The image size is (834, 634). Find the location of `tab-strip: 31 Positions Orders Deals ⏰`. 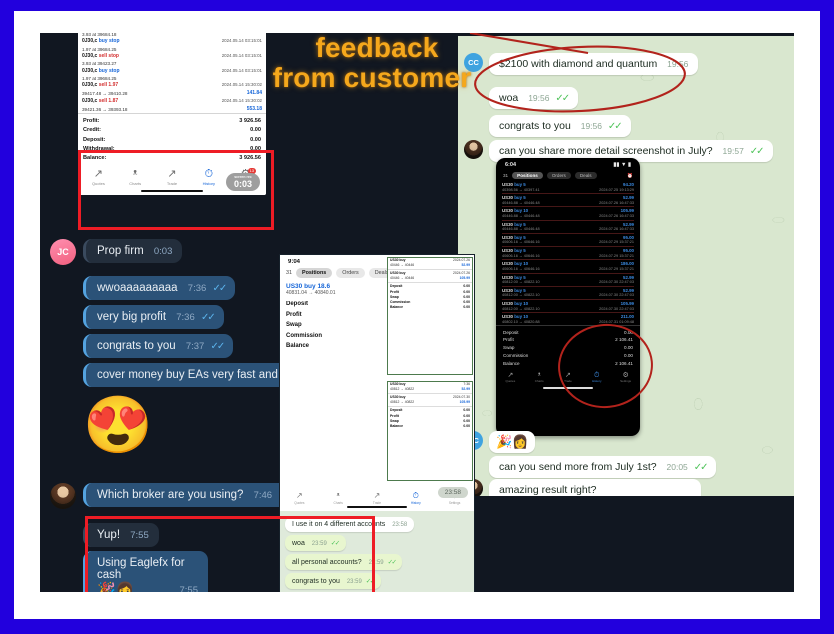

tab-strip: 31 Positions Orders Deals ⏰ is located at coordinates (568, 176).